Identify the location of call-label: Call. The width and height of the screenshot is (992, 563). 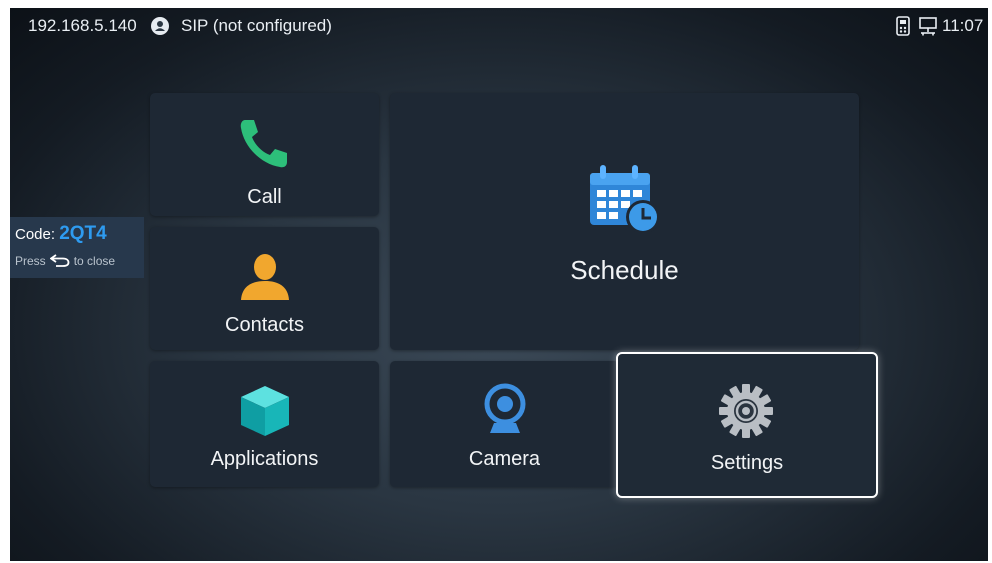
(264, 197).